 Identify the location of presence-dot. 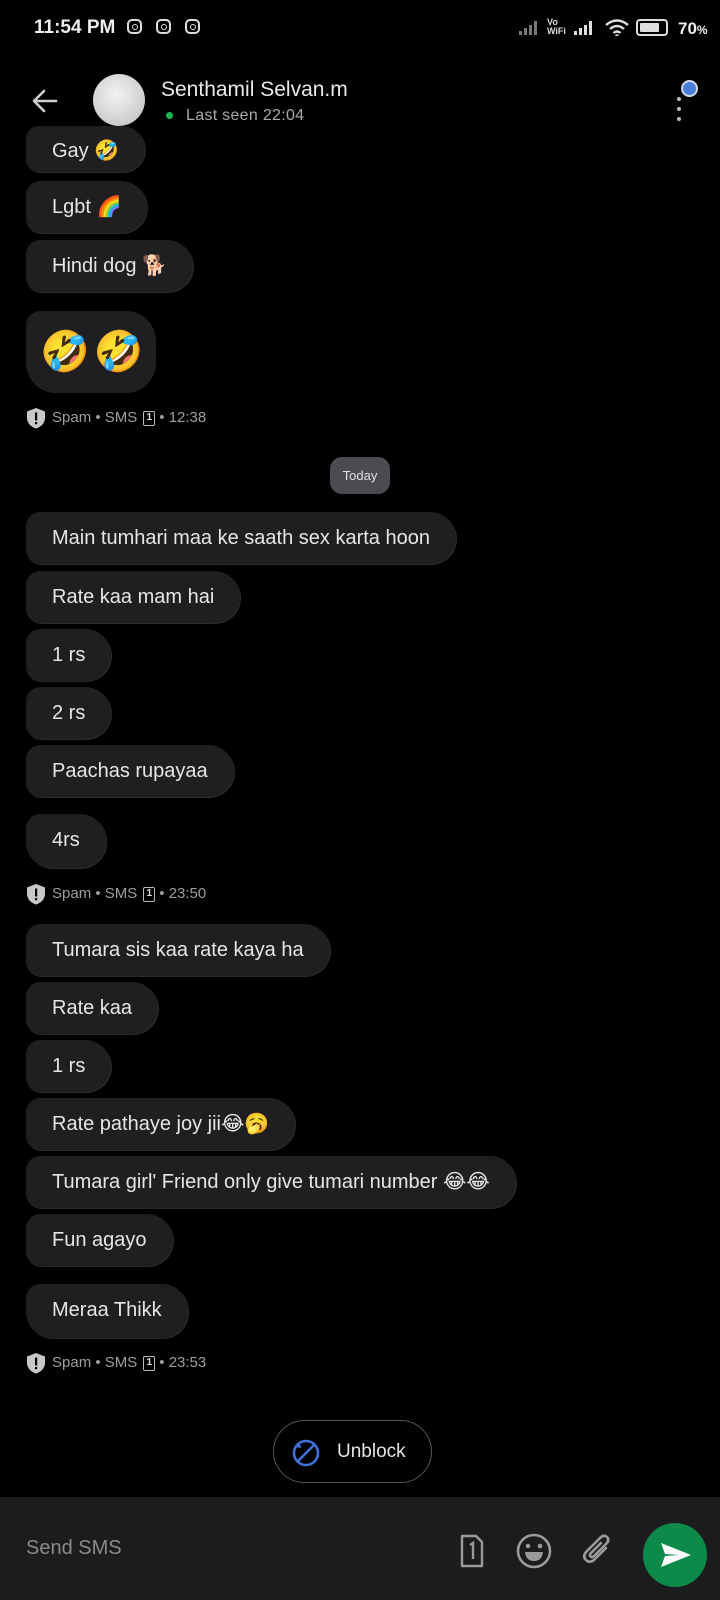
(169, 115).